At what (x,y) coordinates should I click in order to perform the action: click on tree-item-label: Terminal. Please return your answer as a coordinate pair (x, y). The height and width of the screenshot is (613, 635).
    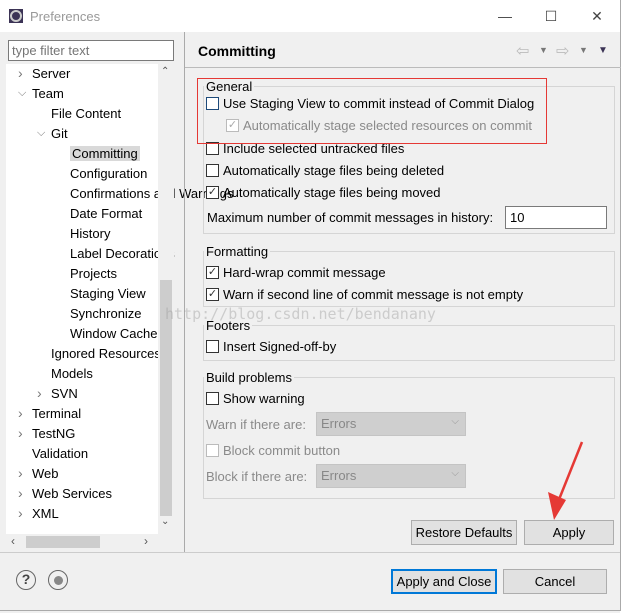
    Looking at the image, I should click on (57, 413).